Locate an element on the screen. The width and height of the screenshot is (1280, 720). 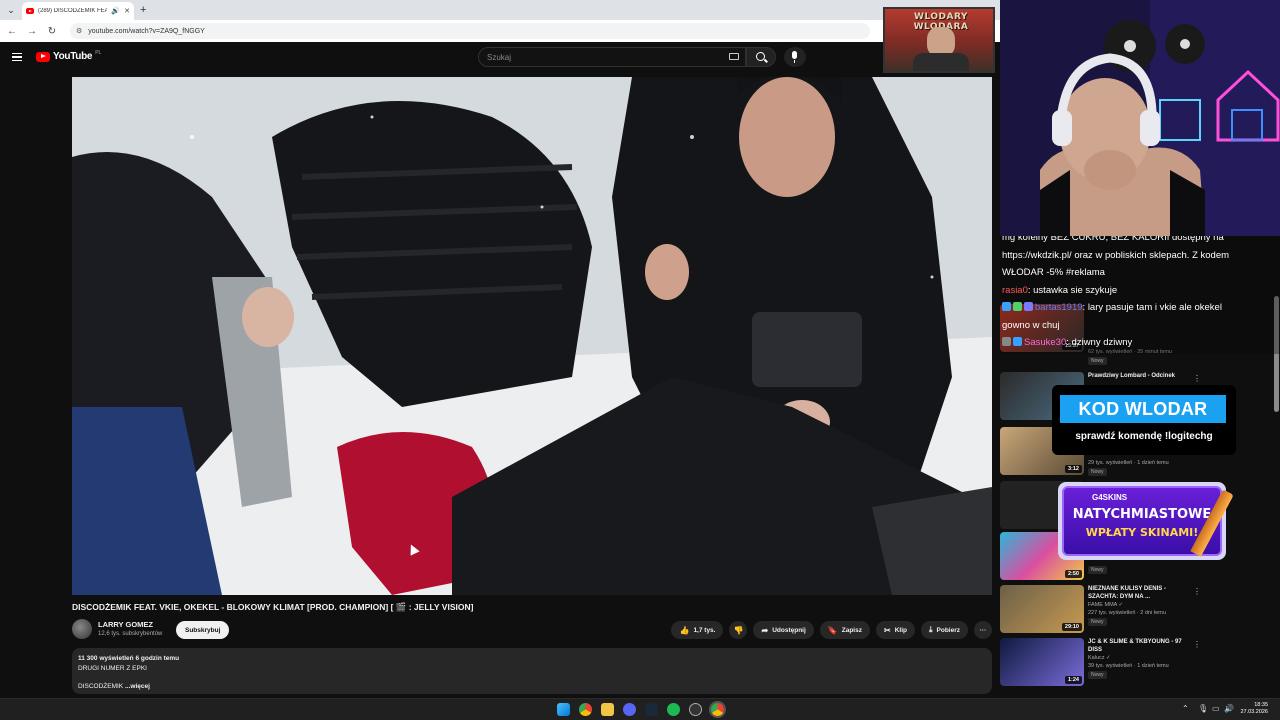
description-line-1: DRUGI NUMER Z EPKI is located at coordinates (112, 668).